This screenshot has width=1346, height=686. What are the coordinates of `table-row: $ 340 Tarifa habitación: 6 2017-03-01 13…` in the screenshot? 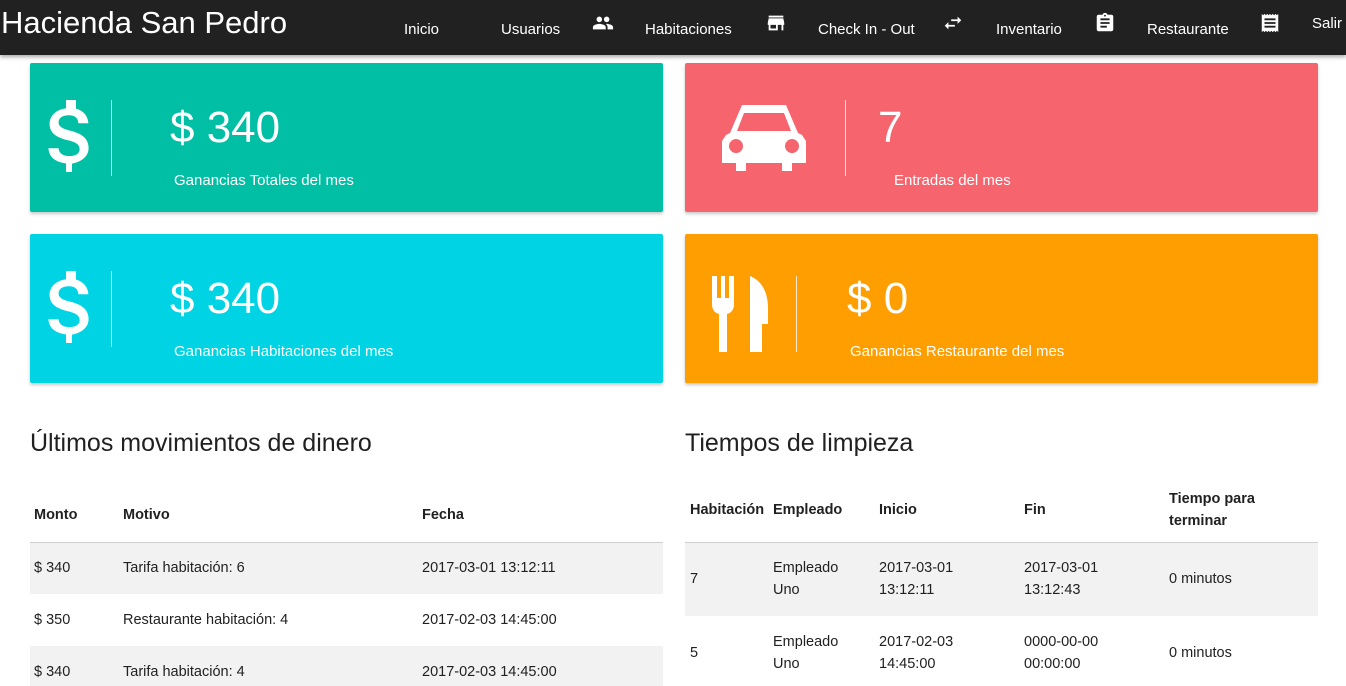 It's located at (346, 568).